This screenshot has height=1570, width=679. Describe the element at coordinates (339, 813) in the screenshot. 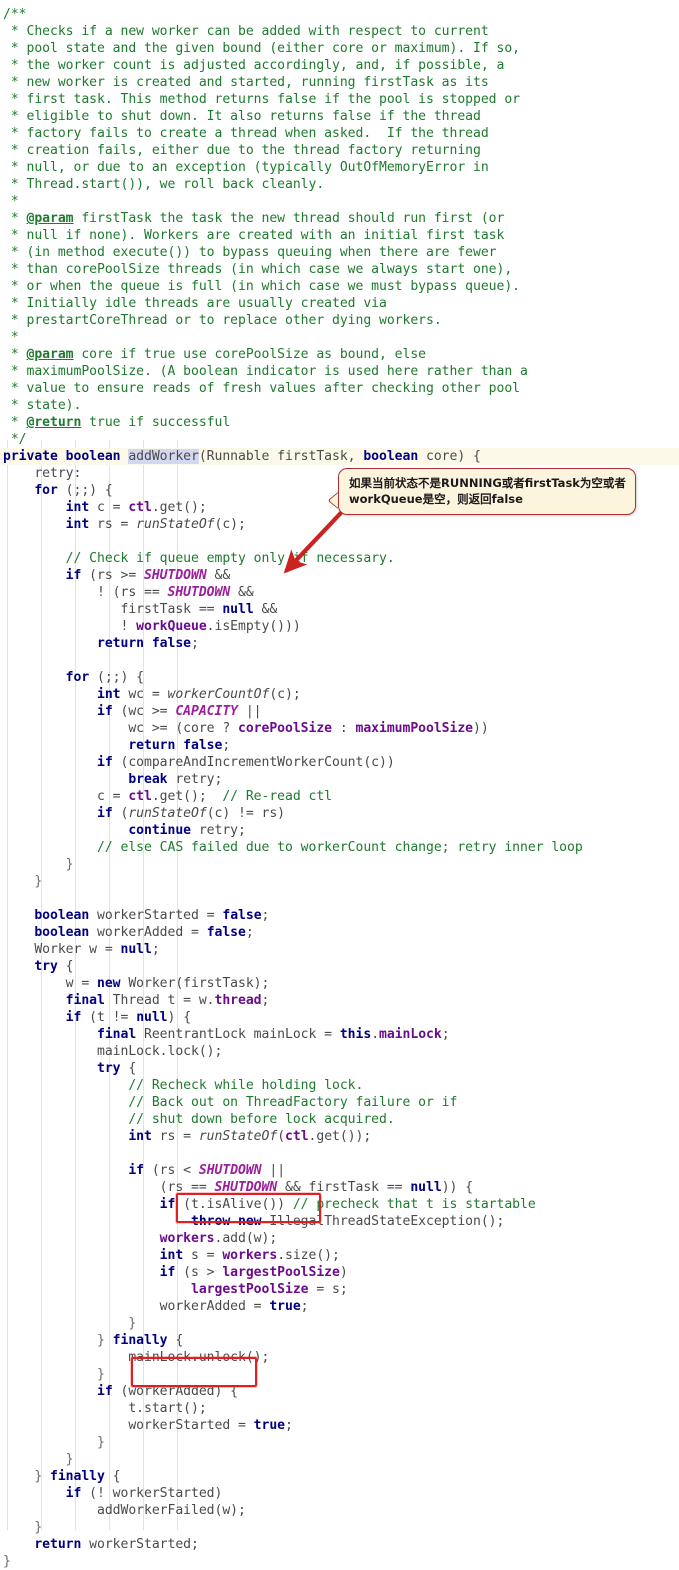

I see `code-line: if (runStateOf(c) != rs)` at that location.